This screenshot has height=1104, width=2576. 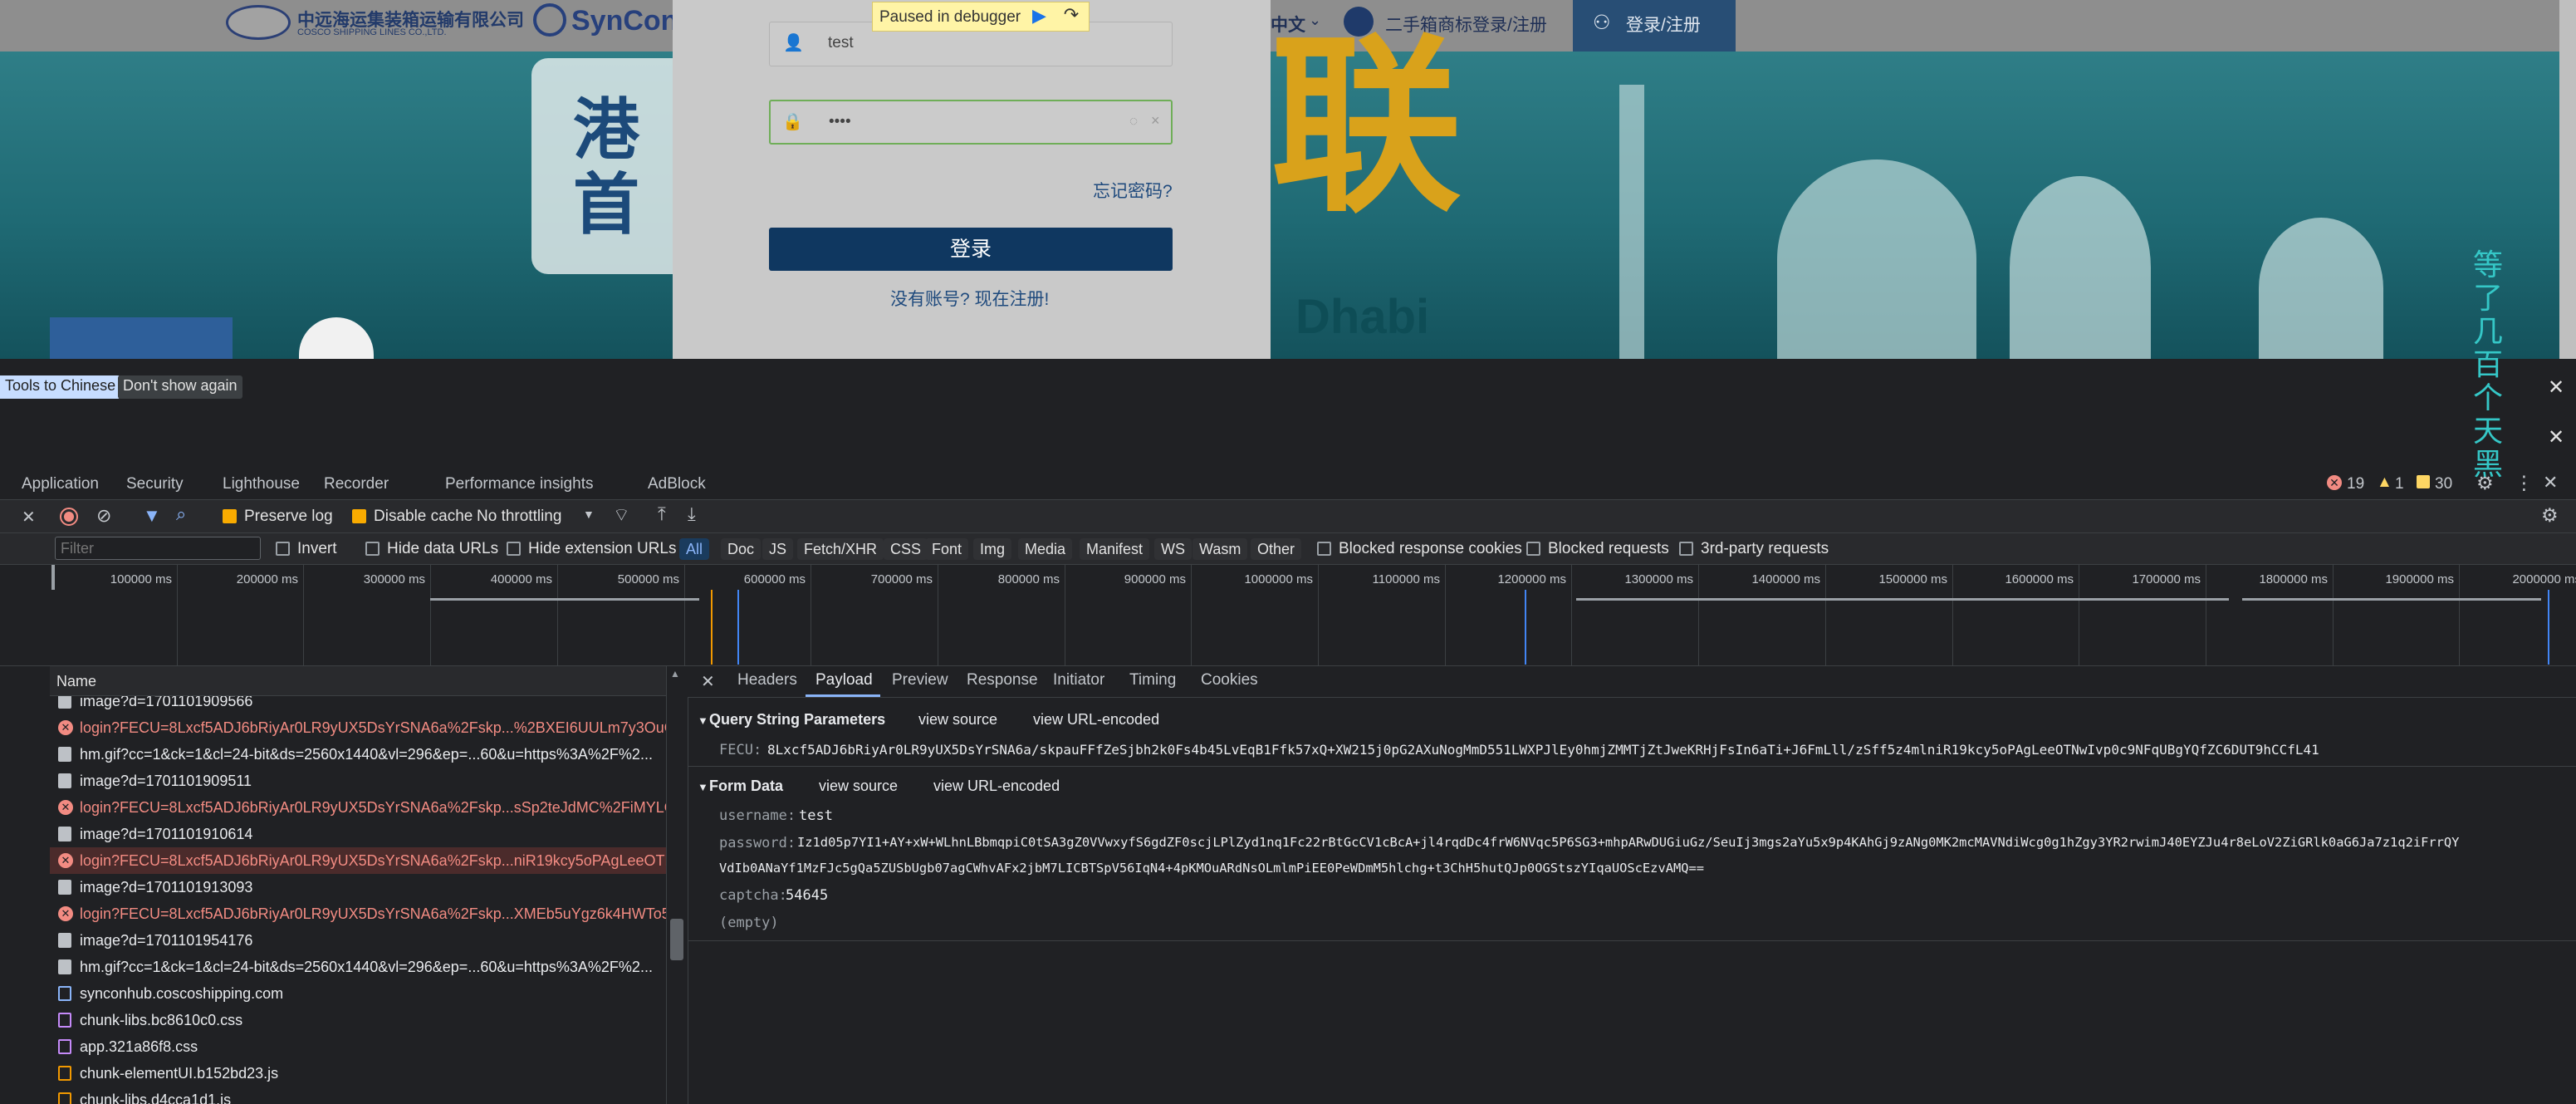 I want to click on request-row: app.321a86f8.css, so click(x=358, y=1046).